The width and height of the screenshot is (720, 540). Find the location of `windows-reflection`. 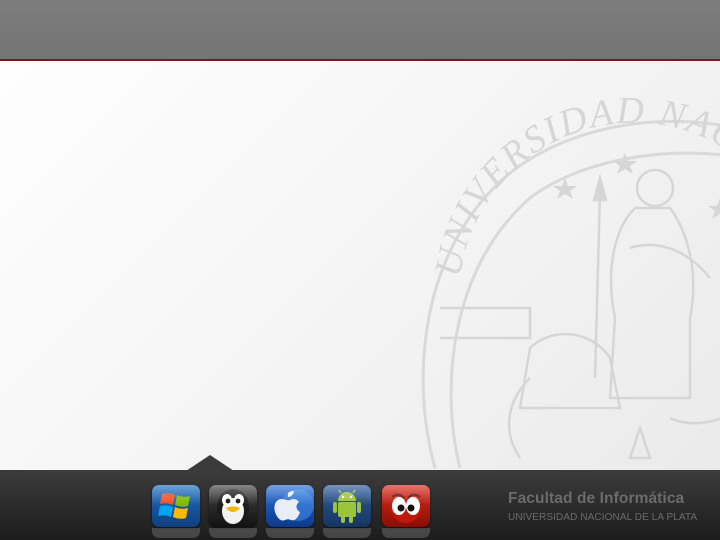

windows-reflection is located at coordinates (176, 533).